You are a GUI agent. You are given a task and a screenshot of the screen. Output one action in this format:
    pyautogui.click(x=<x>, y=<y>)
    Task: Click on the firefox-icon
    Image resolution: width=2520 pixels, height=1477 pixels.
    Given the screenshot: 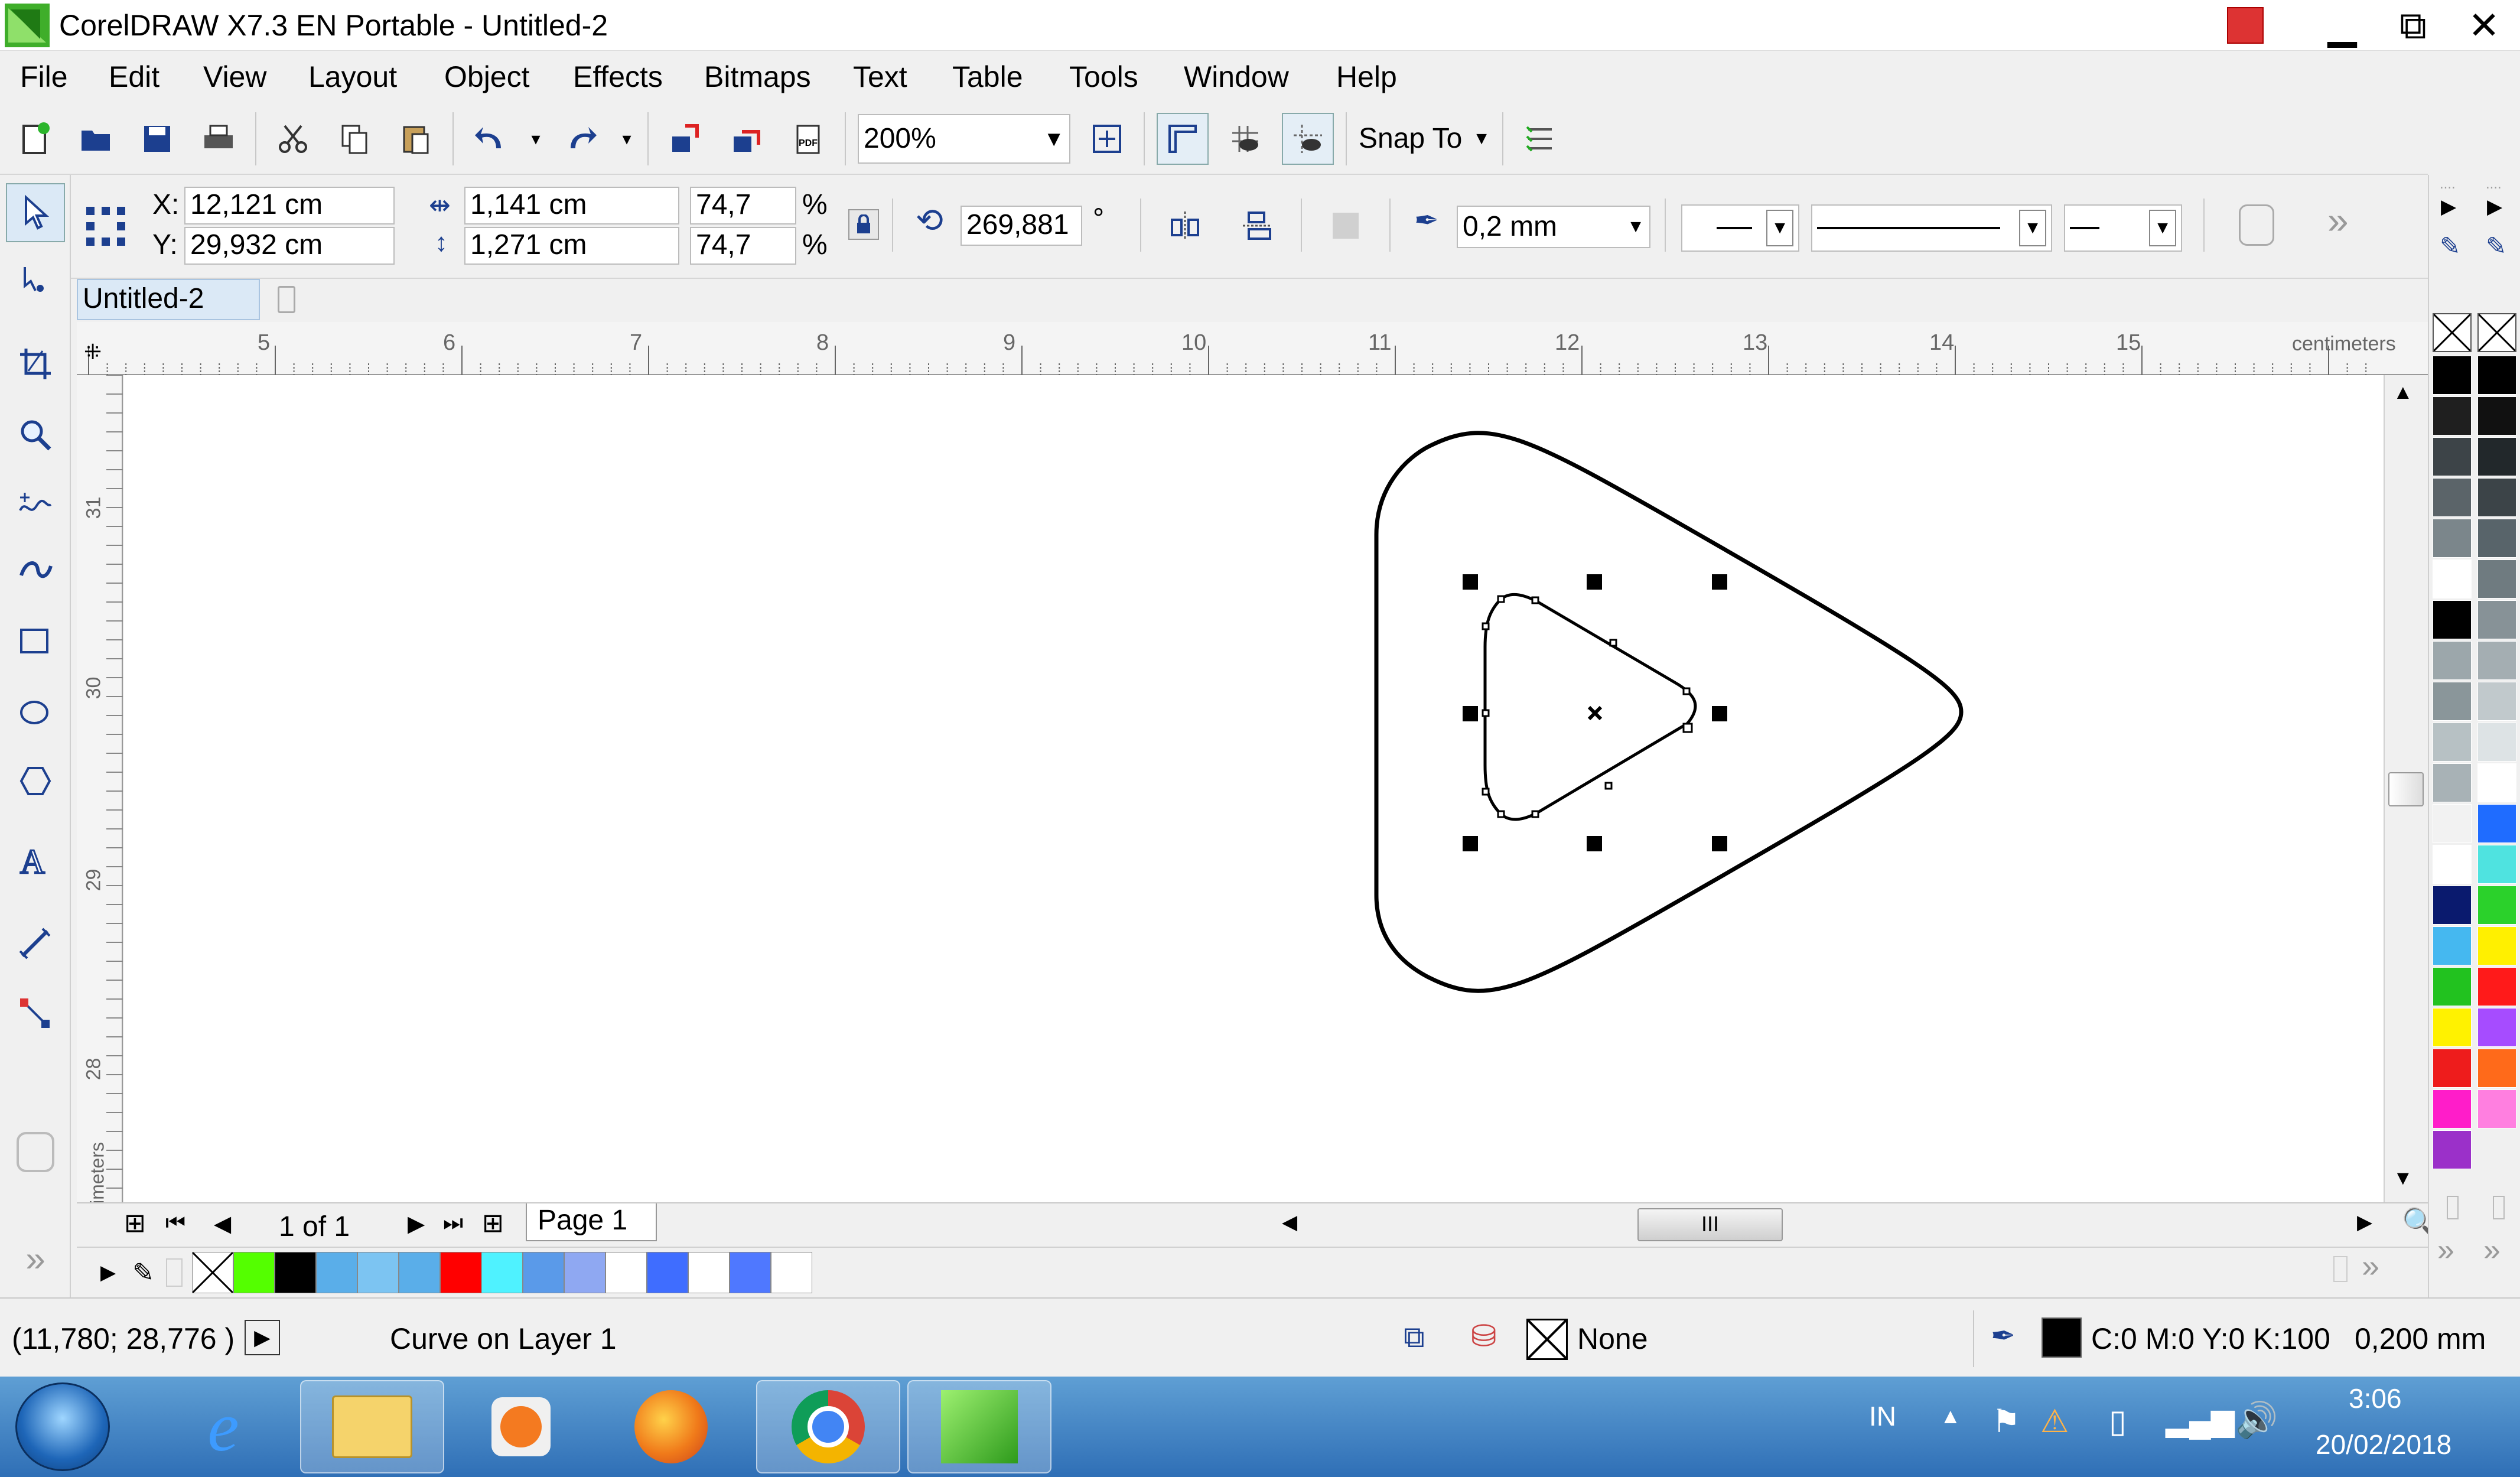 What is the action you would take?
    pyautogui.click(x=671, y=1426)
    